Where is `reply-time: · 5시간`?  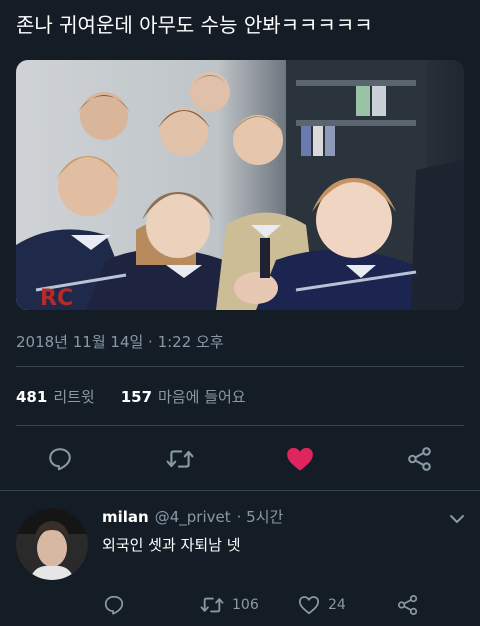 reply-time: · 5시간 is located at coordinates (260, 516).